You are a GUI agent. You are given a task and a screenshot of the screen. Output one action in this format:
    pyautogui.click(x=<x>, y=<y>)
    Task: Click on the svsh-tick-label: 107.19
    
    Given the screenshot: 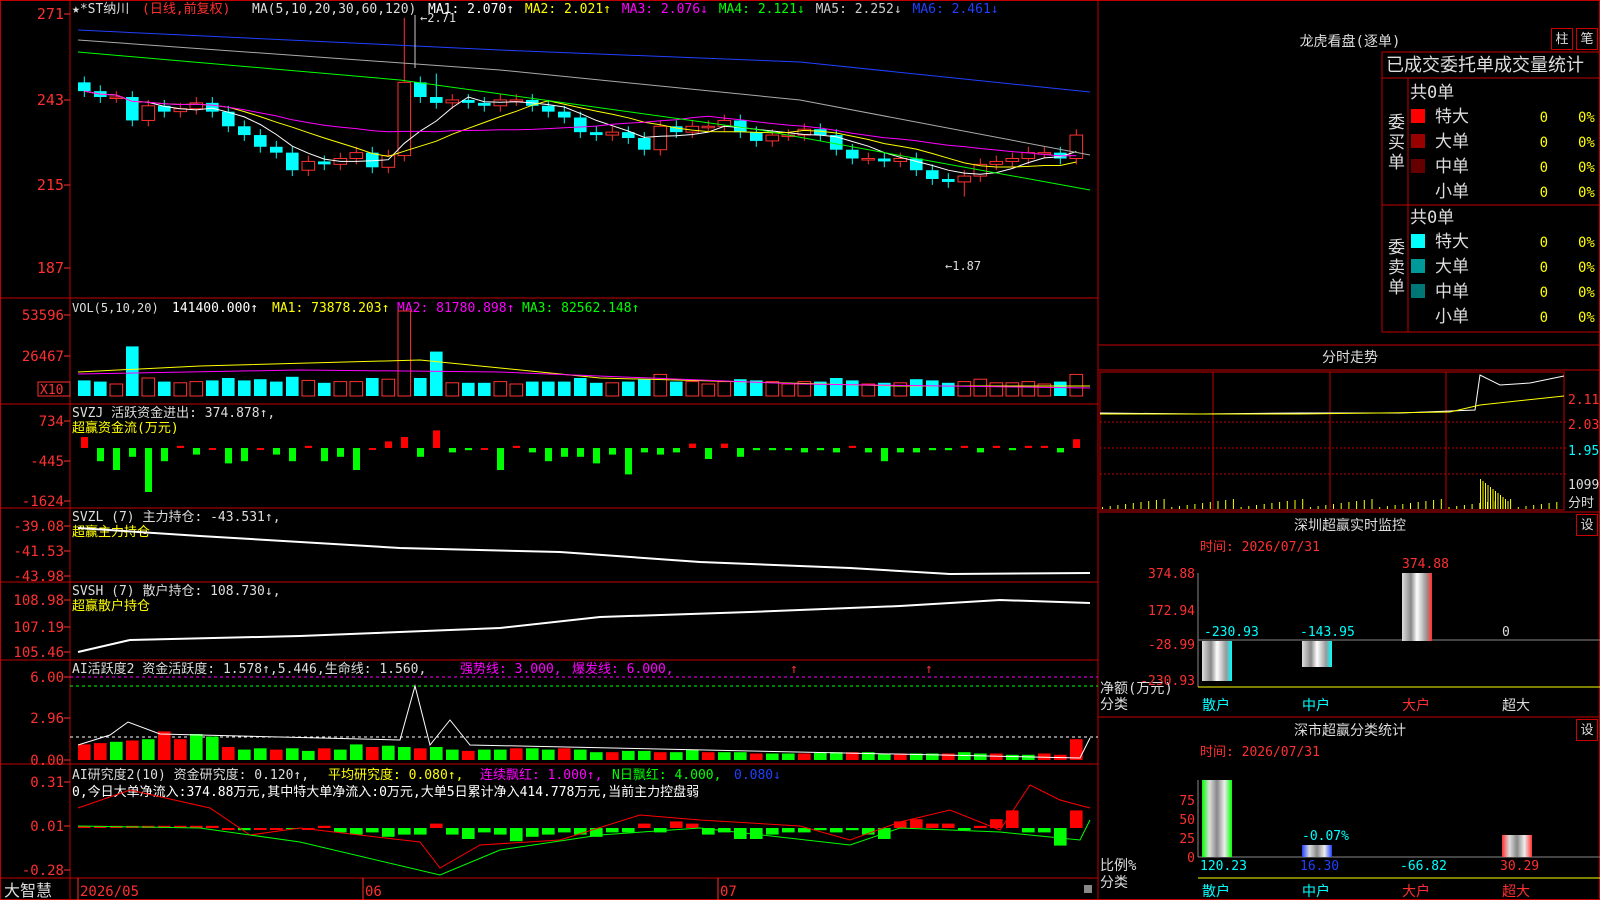 What is the action you would take?
    pyautogui.click(x=38, y=628)
    